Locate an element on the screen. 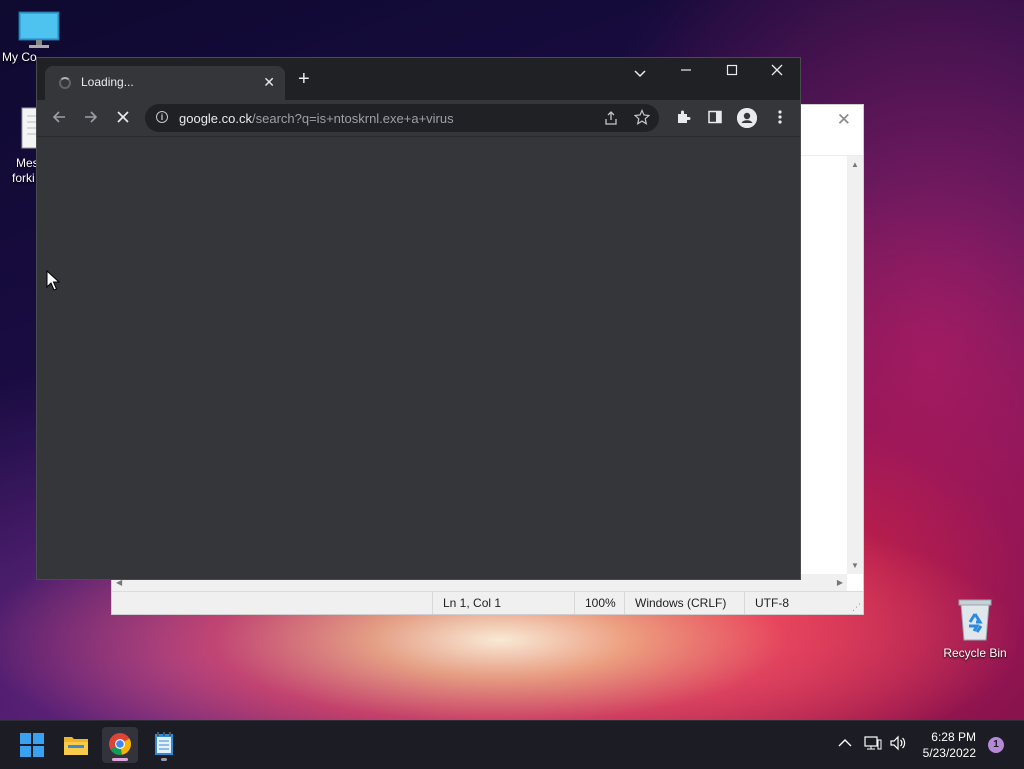 Image resolution: width=1024 pixels, height=769 pixels. stop-loading-icon is located at coordinates (123, 119).